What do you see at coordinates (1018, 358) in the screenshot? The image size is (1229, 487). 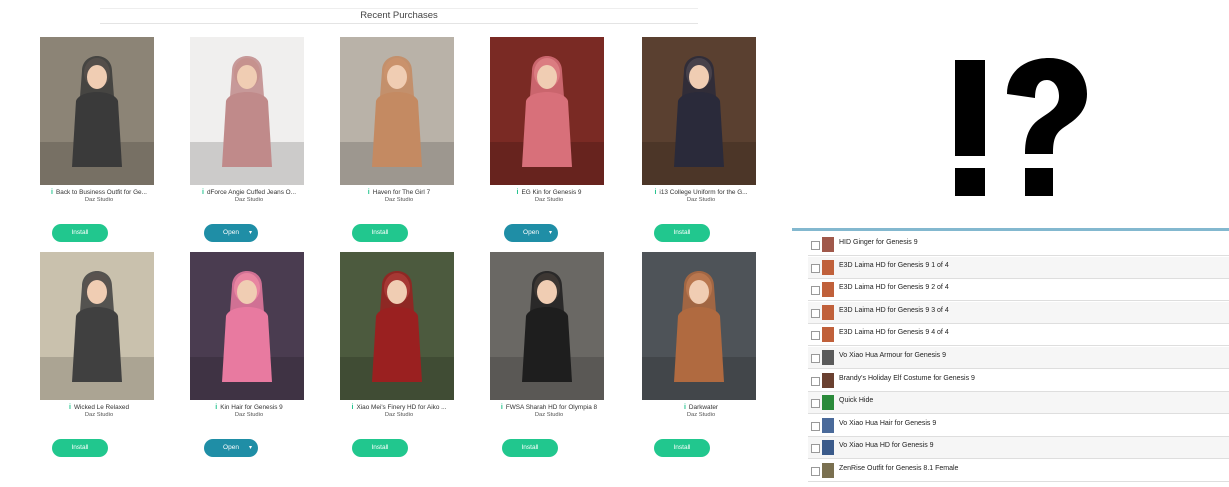 I see `content-list-row: Vo Xiao Hua Armour for Genesis 9` at bounding box center [1018, 358].